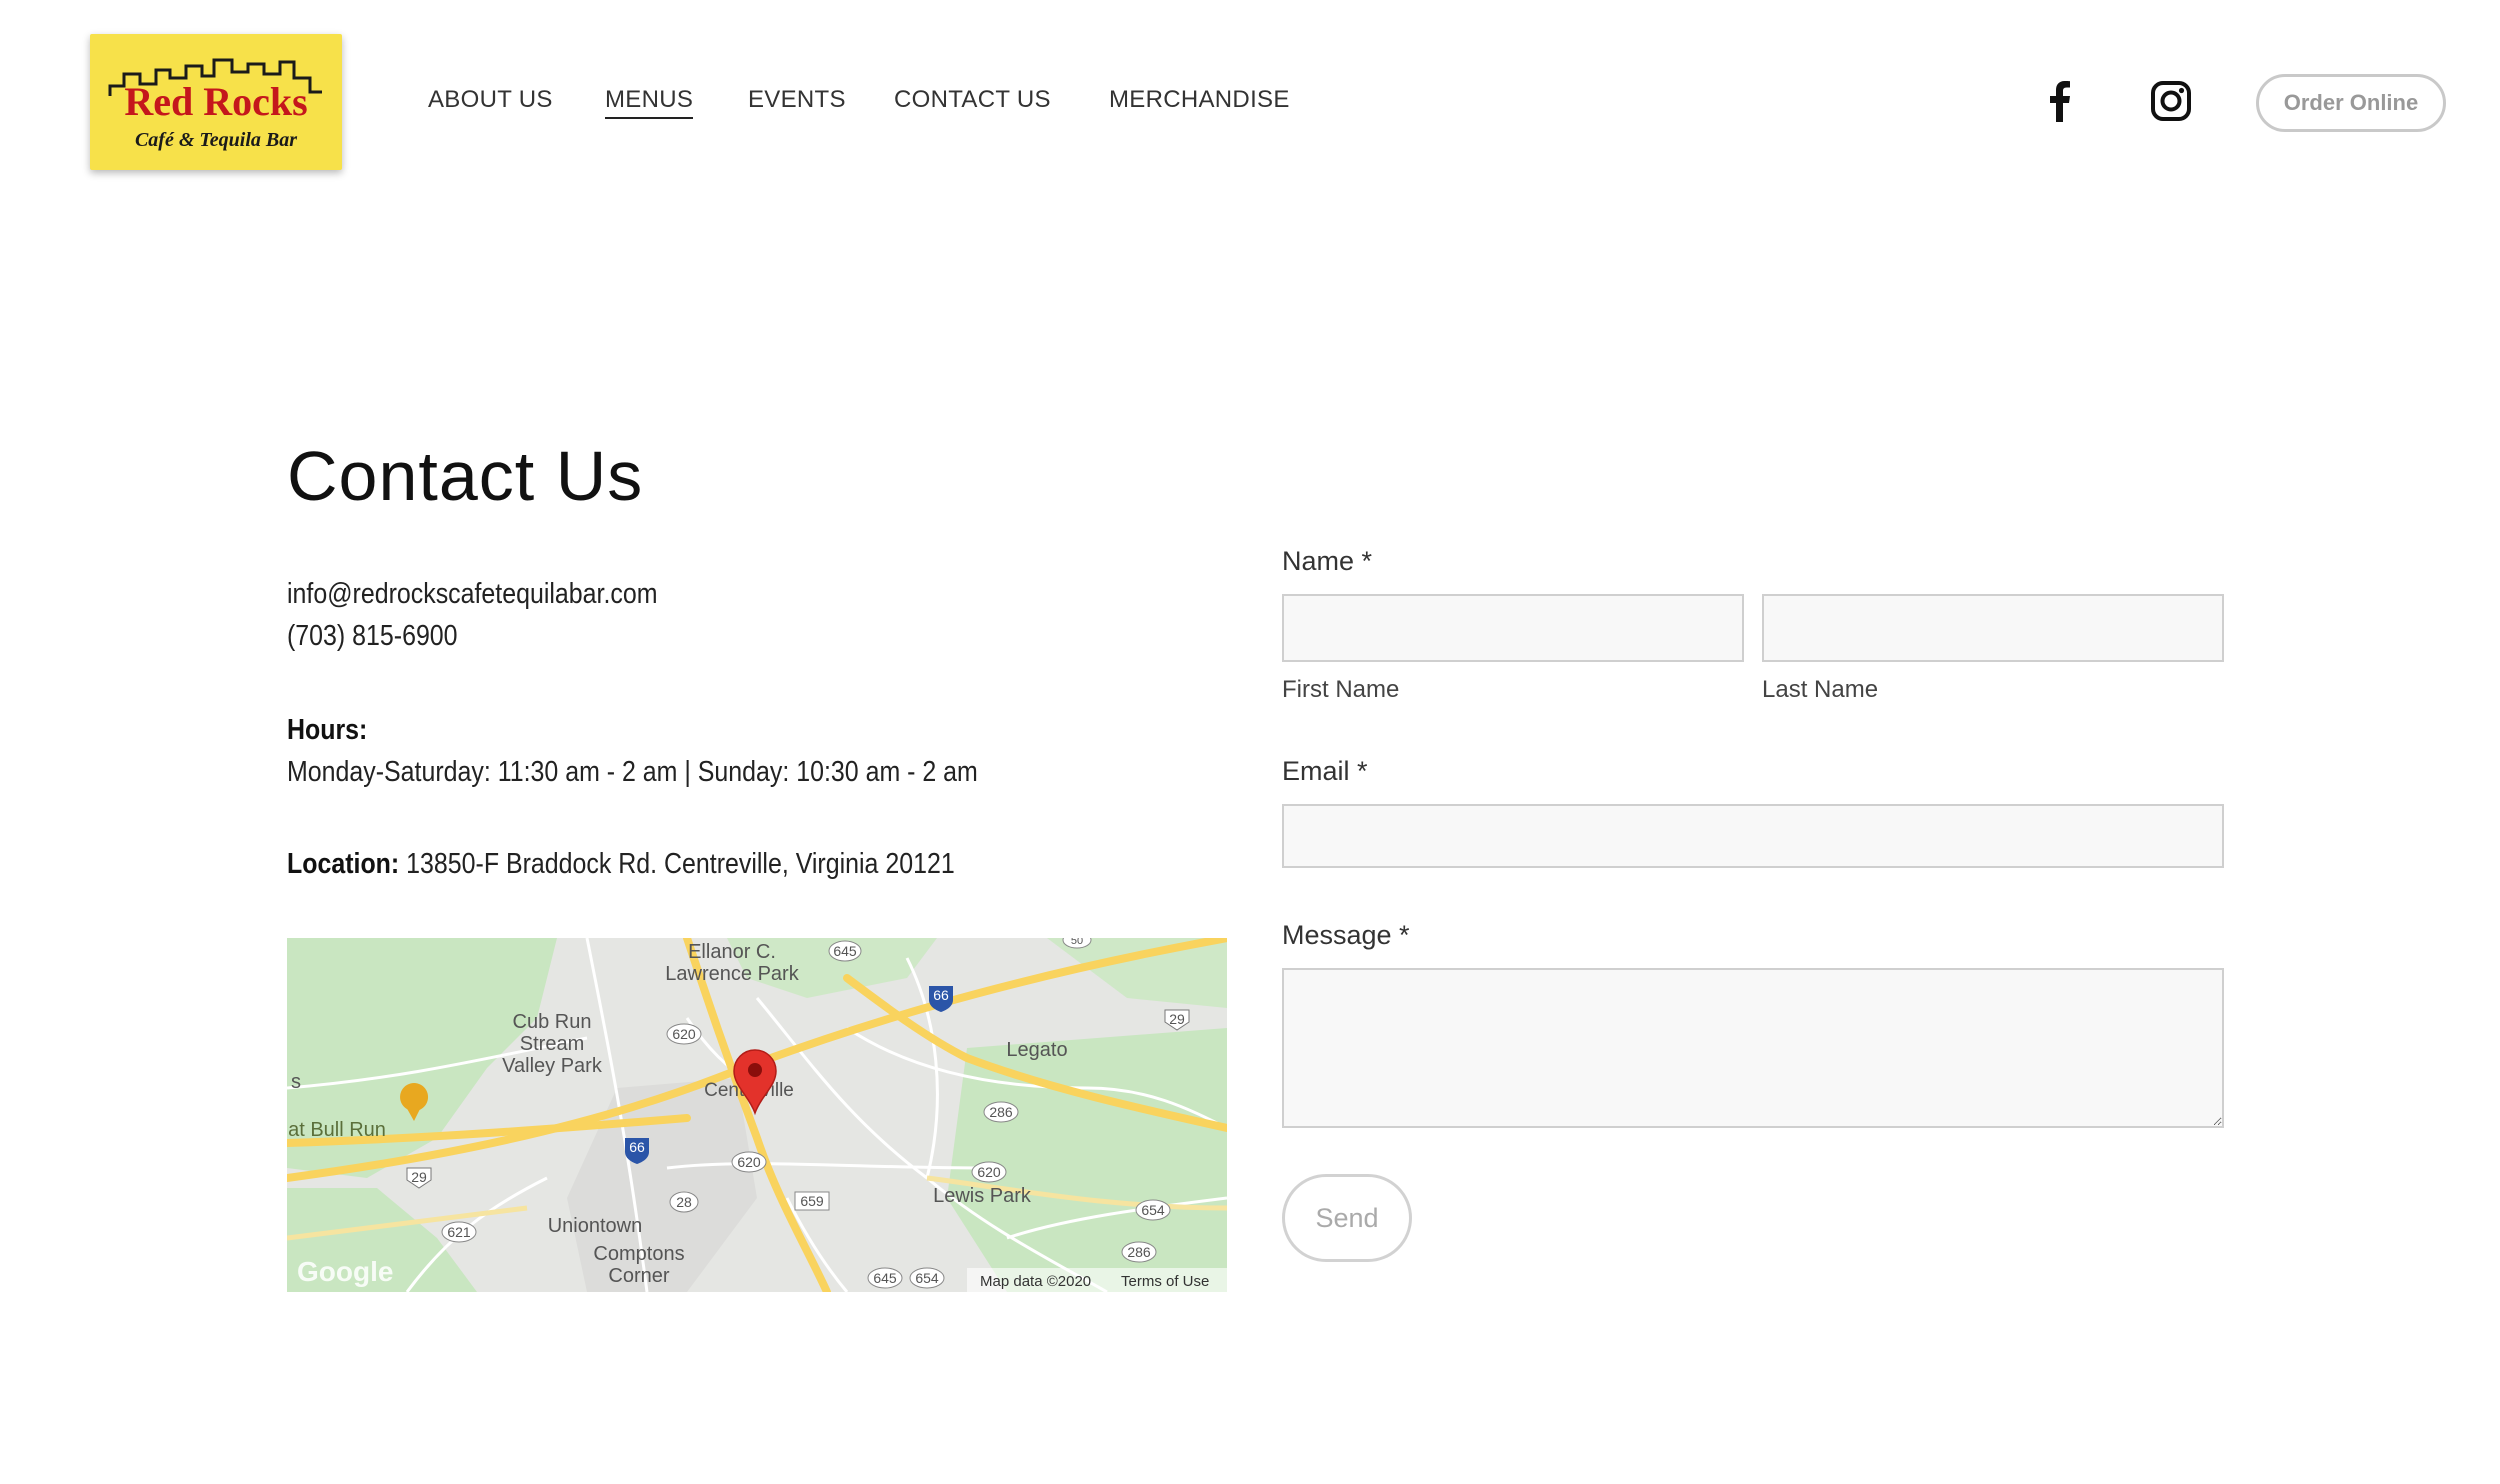 This screenshot has width=2500, height=1484. Describe the element at coordinates (1153, 1210) in the screenshot. I see `road-654-east: 654` at that location.